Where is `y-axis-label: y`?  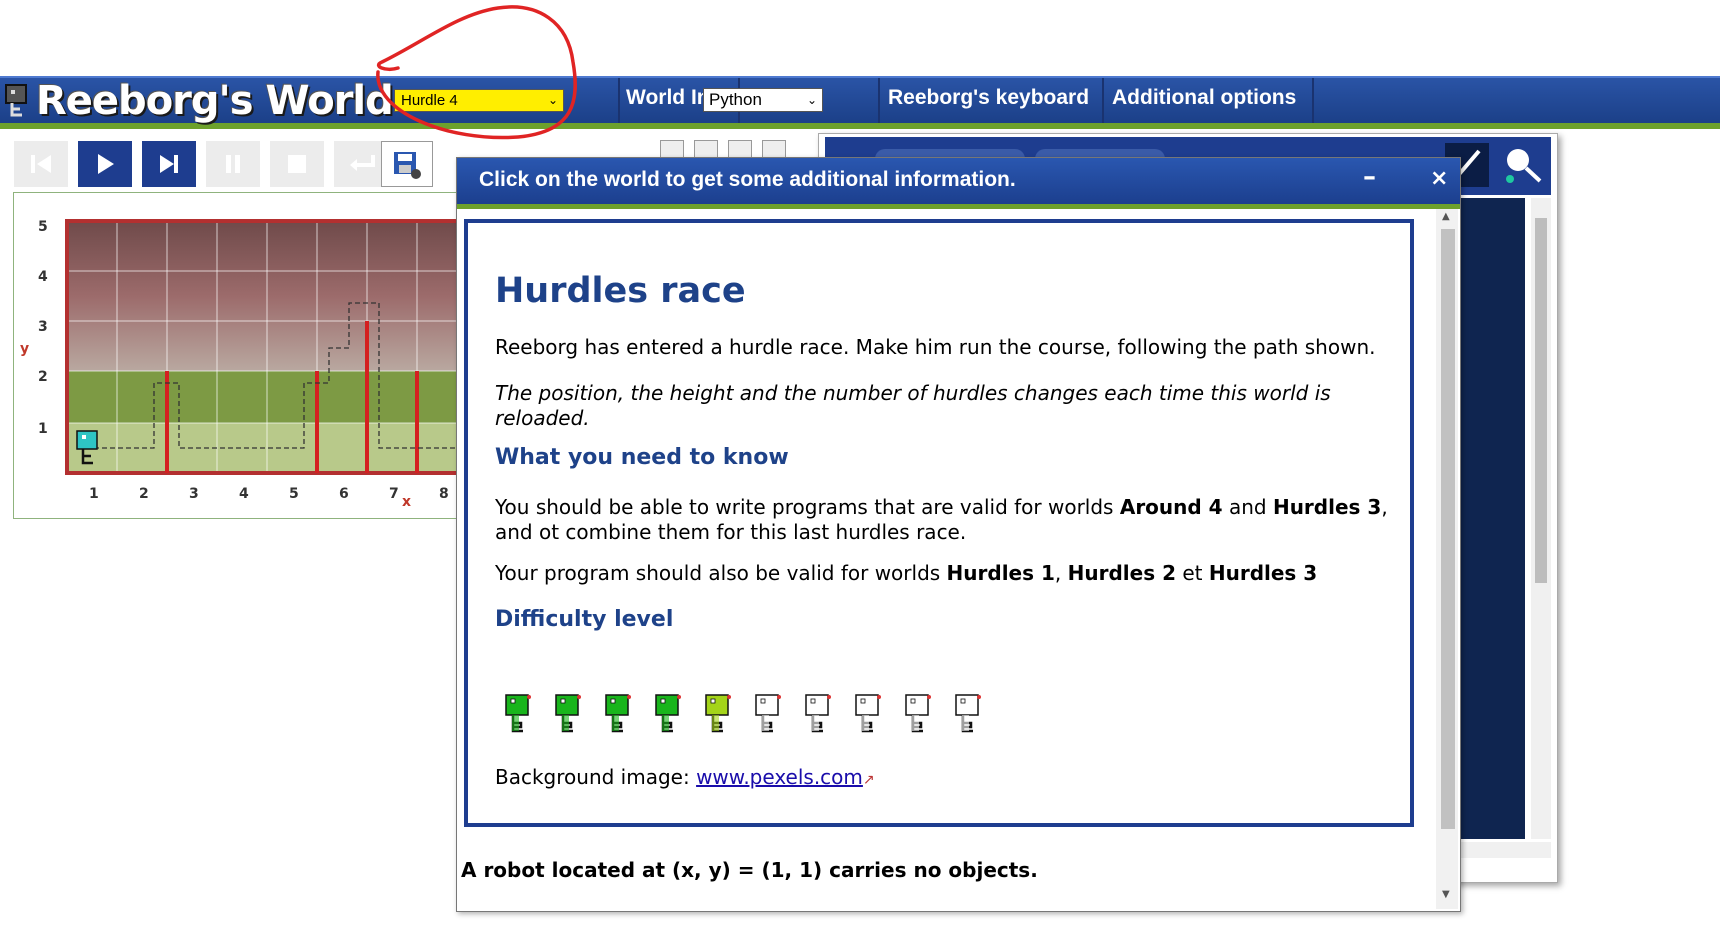
y-axis-label: y is located at coordinates (24, 349).